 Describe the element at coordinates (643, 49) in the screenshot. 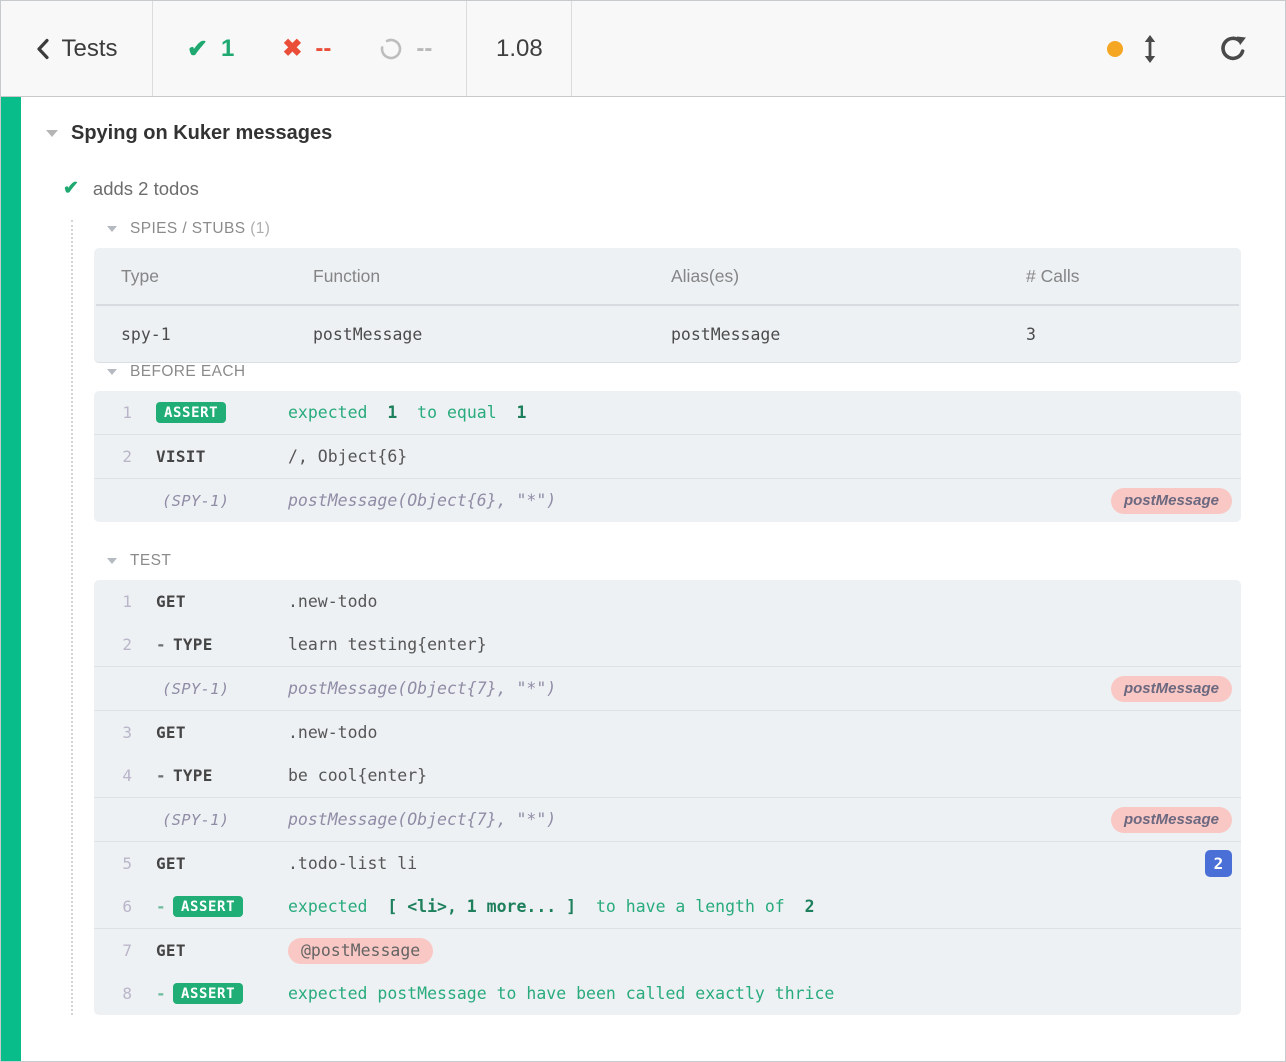

I see `reporter-header: Tests ✔ 1 ✖ -- -- 1.08` at that location.